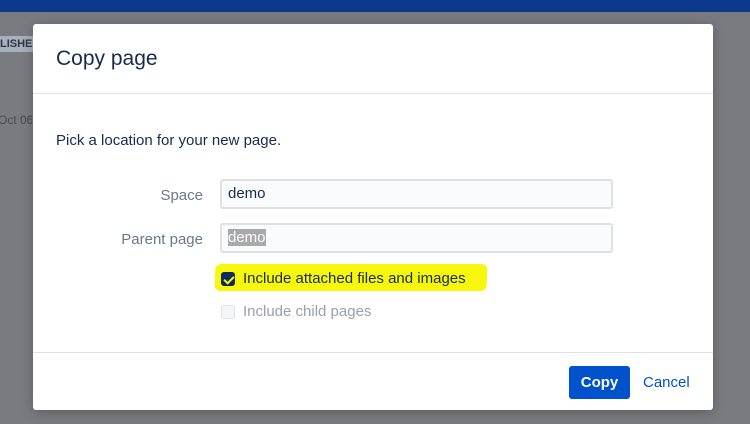 Image resolution: width=750 pixels, height=424 pixels. I want to click on space-input-value: demo, so click(247, 193).